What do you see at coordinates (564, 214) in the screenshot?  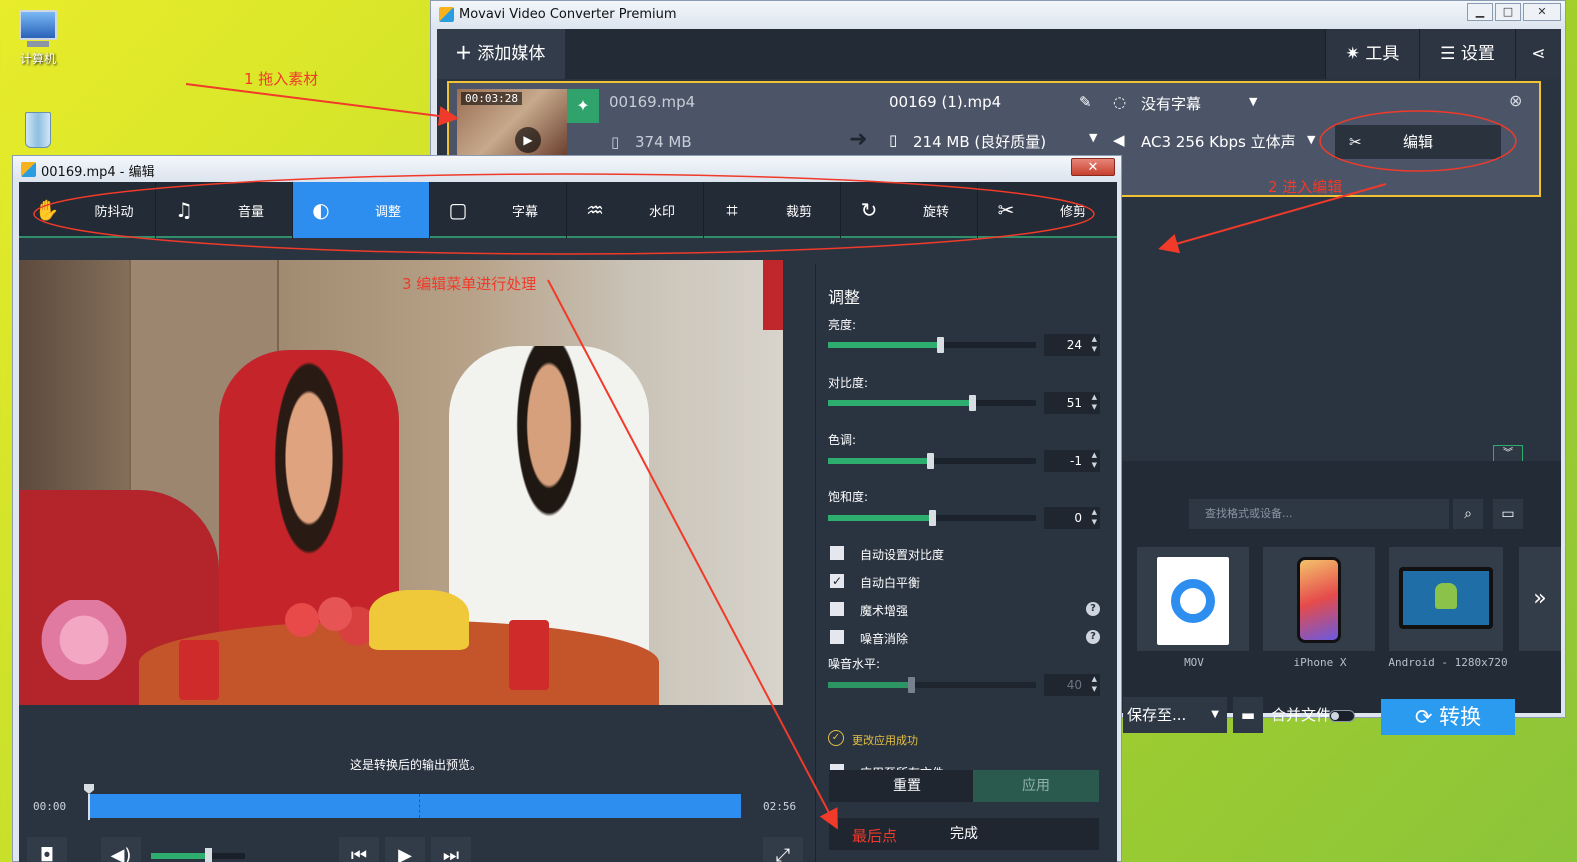 I see `annotation-ellipse-tabs` at bounding box center [564, 214].